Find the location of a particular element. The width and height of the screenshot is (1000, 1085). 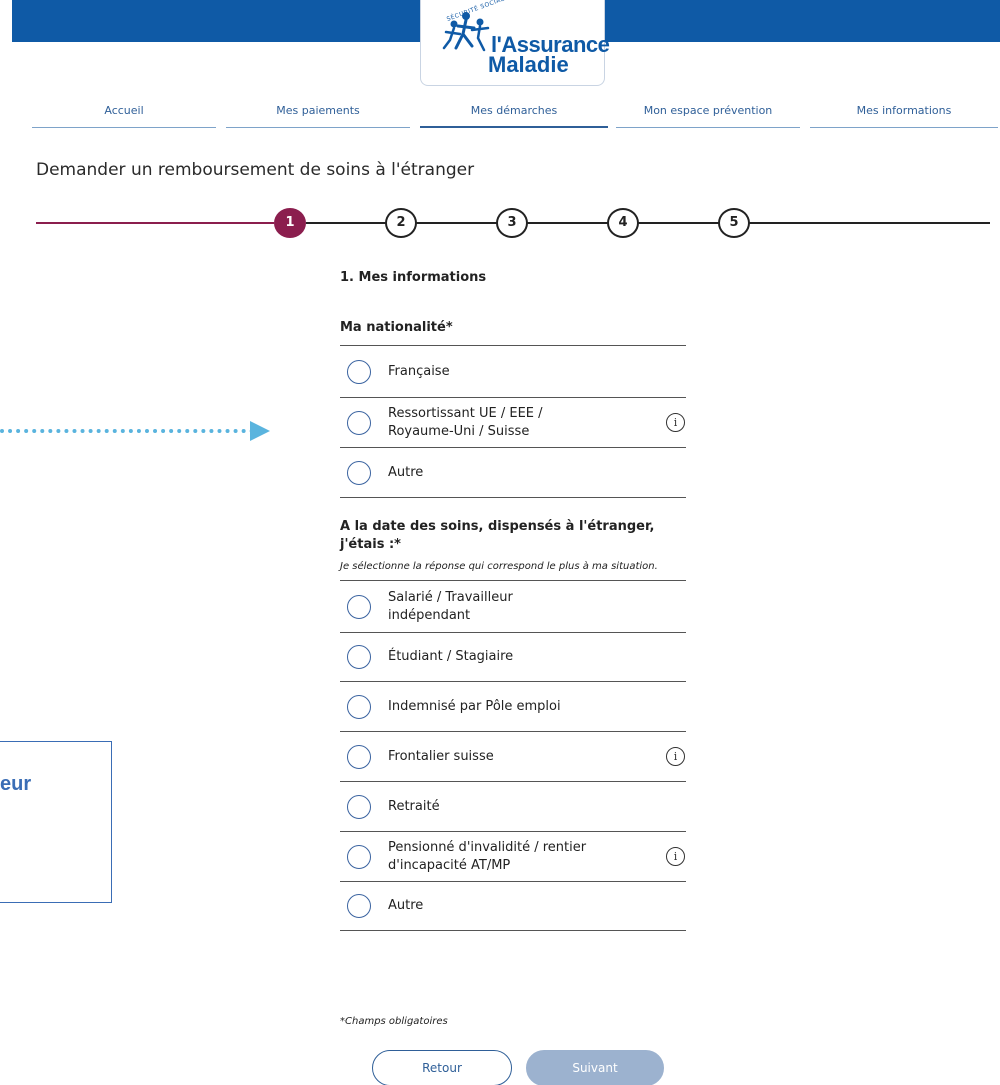

nationality-title: Ma nationalité* is located at coordinates (396, 327).